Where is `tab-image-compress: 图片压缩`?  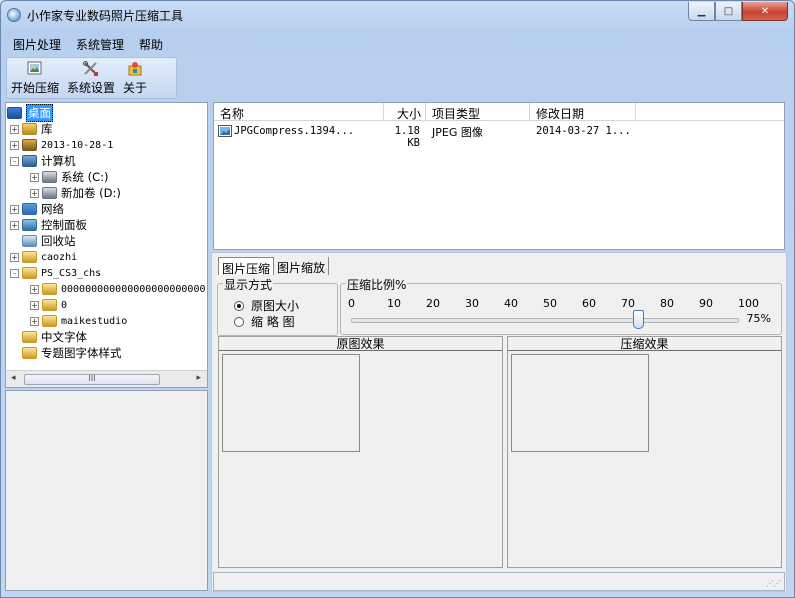
tab-image-compress: 图片压缩 is located at coordinates (246, 266).